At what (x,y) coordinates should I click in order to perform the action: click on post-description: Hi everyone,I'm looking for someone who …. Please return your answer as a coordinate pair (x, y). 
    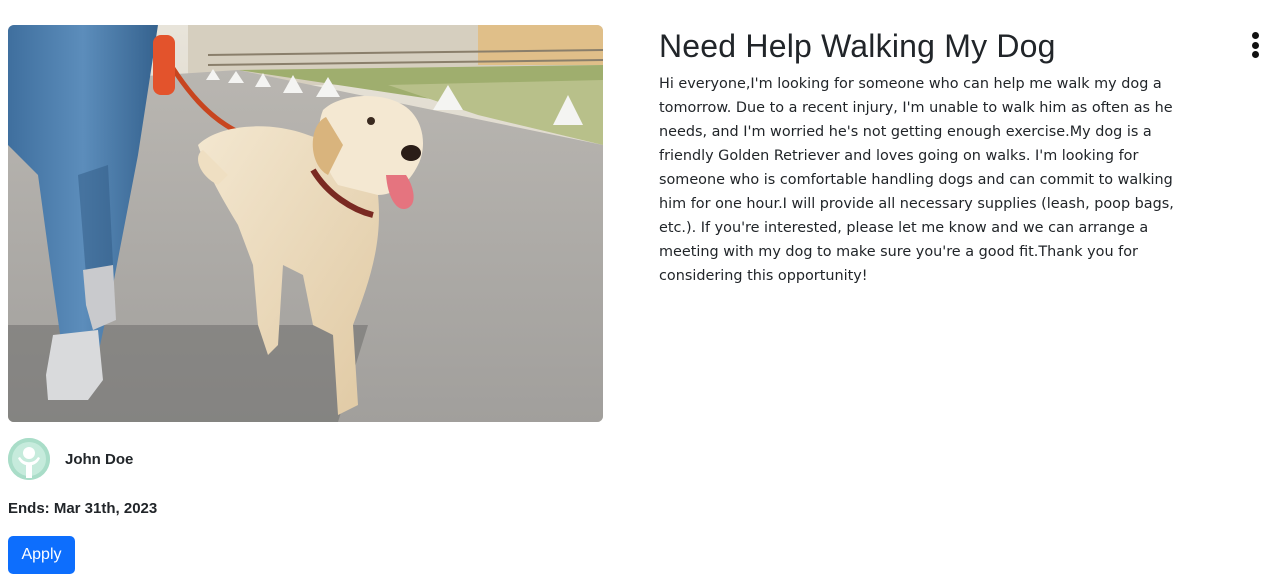
    Looking at the image, I should click on (916, 180).